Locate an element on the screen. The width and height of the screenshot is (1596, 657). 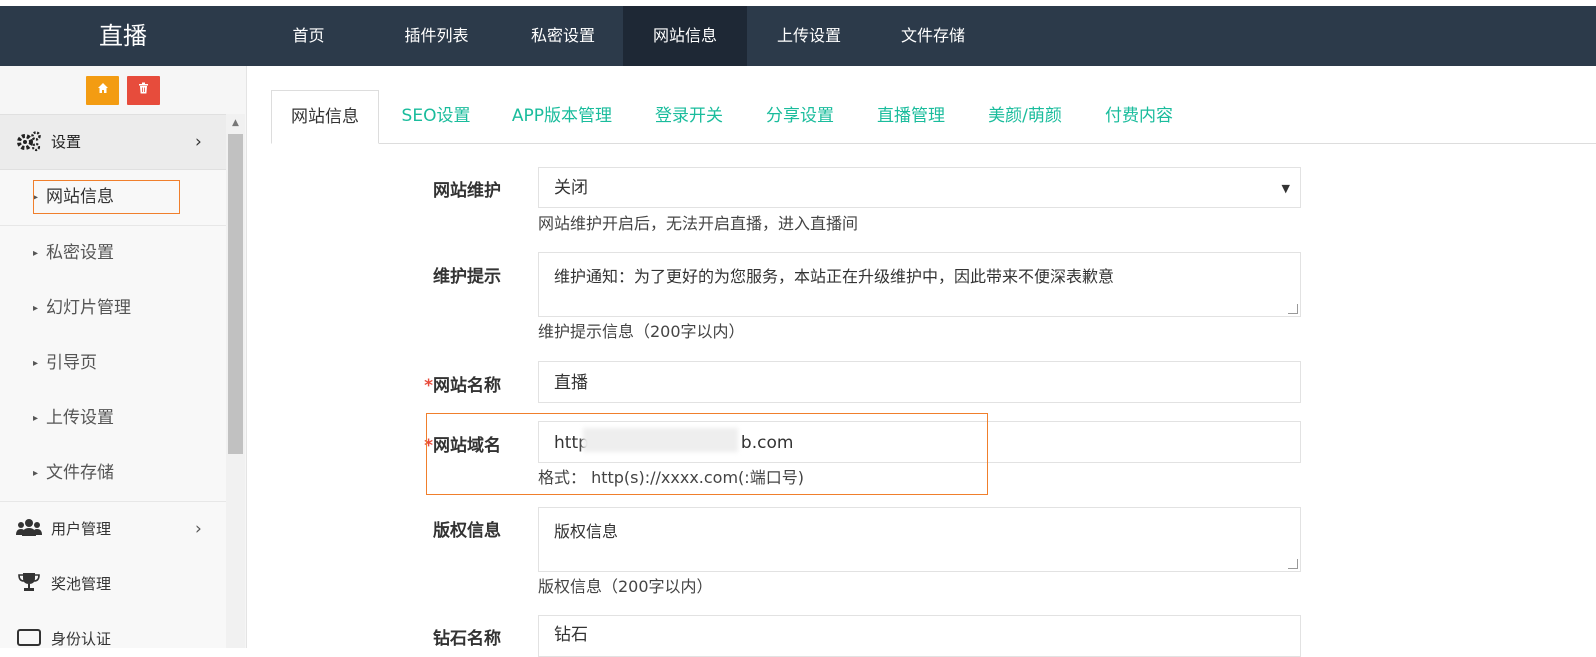
brand-title: 直播 is located at coordinates (123, 36).